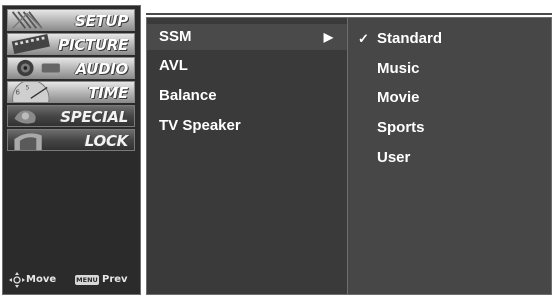 The width and height of the screenshot is (554, 297). Describe the element at coordinates (102, 69) in the screenshot. I see `menu-item-label: AUDIO` at that location.